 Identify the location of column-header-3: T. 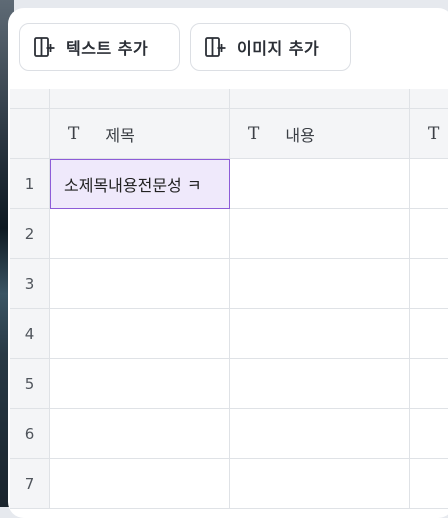
(429, 134).